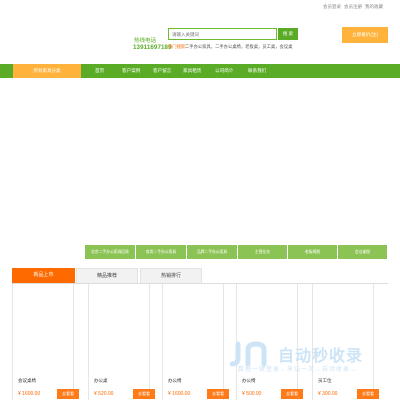 The width and height of the screenshot is (400, 400). I want to click on category-brand-furniture: 品牌二手办公家具, so click(212, 252).